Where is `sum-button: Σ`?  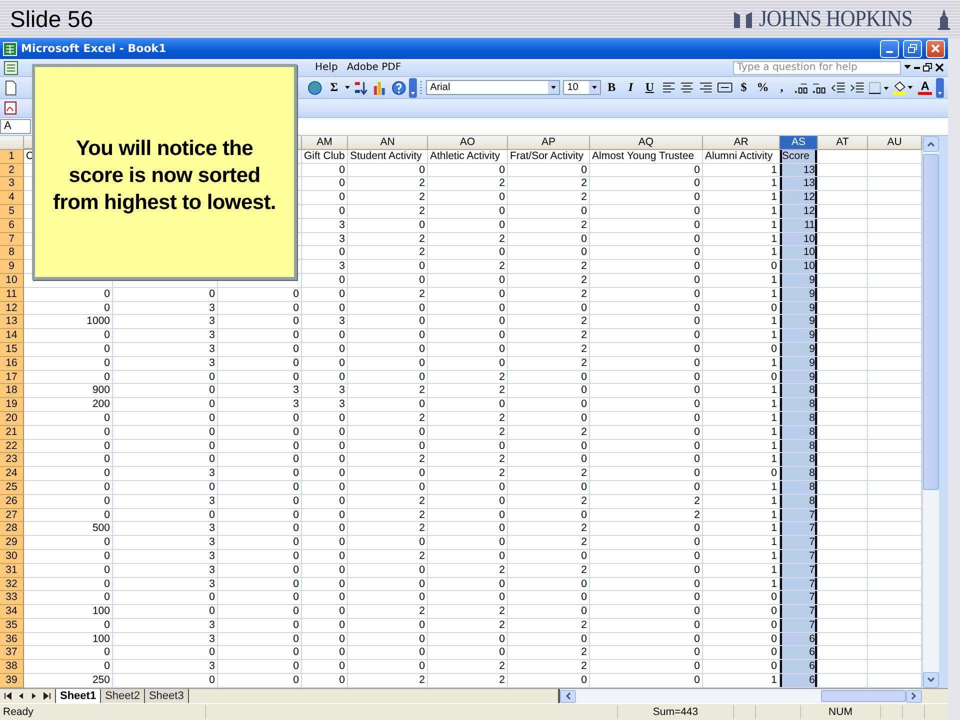 sum-button: Σ is located at coordinates (334, 87).